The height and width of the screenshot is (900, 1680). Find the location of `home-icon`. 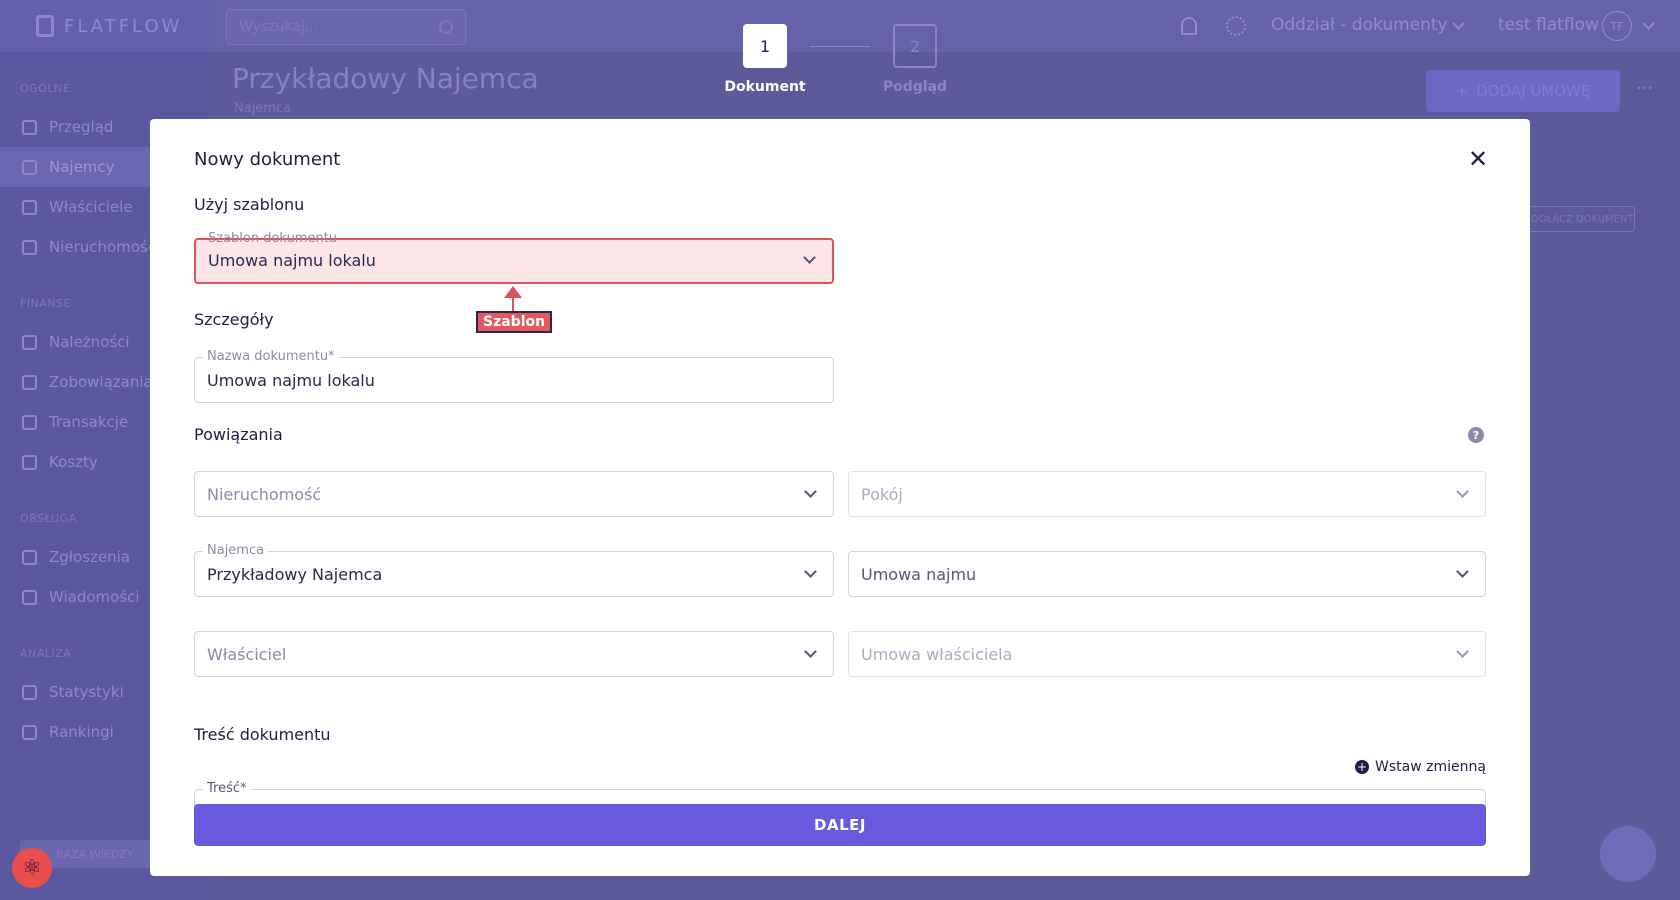

home-icon is located at coordinates (29, 247).